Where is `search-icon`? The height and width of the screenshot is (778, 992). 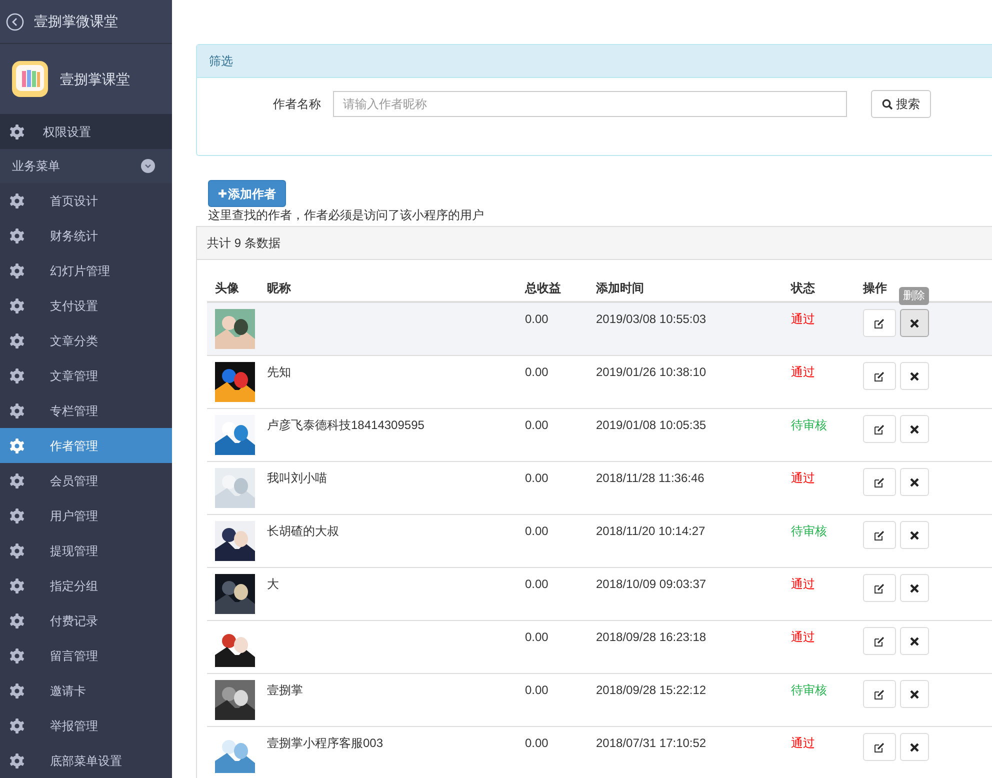
search-icon is located at coordinates (887, 104).